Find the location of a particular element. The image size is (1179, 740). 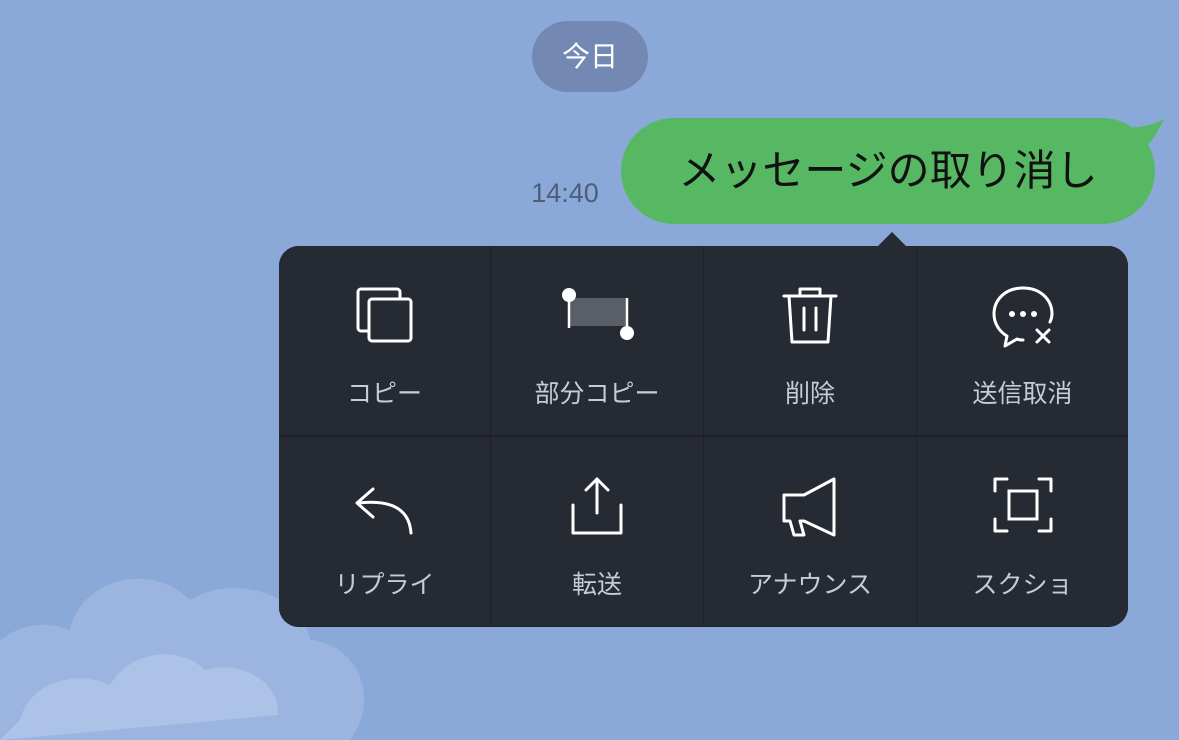

menu-label-copy: コピー is located at coordinates (384, 393).